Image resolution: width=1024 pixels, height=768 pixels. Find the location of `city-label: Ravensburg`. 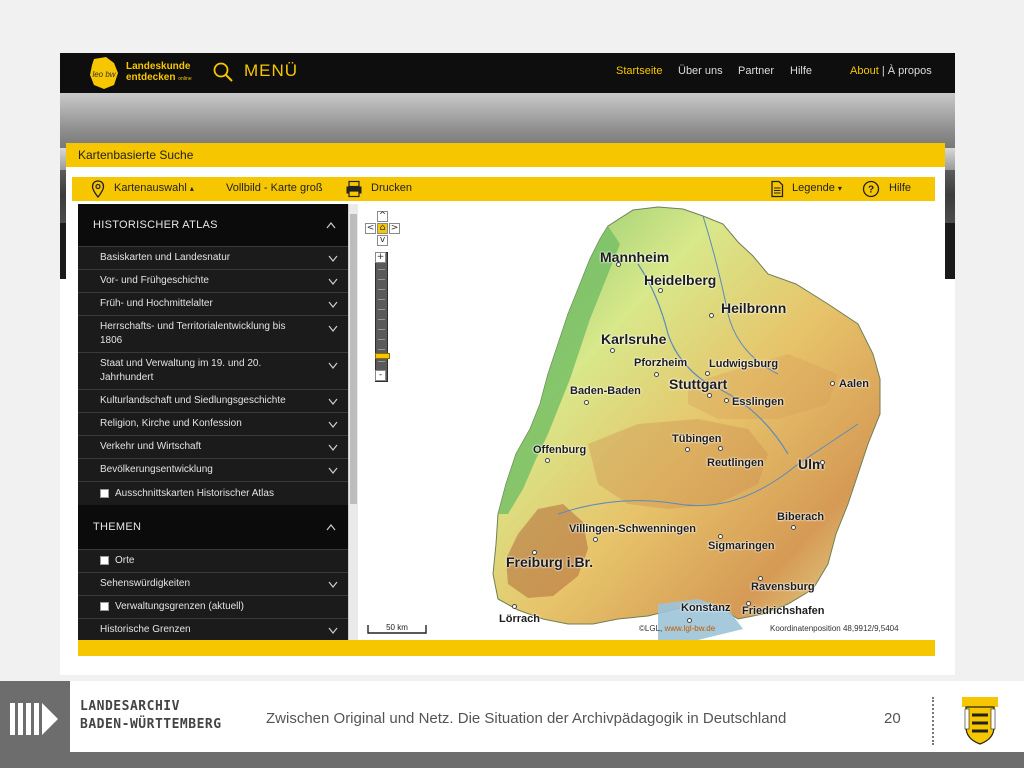

city-label: Ravensburg is located at coordinates (783, 587).